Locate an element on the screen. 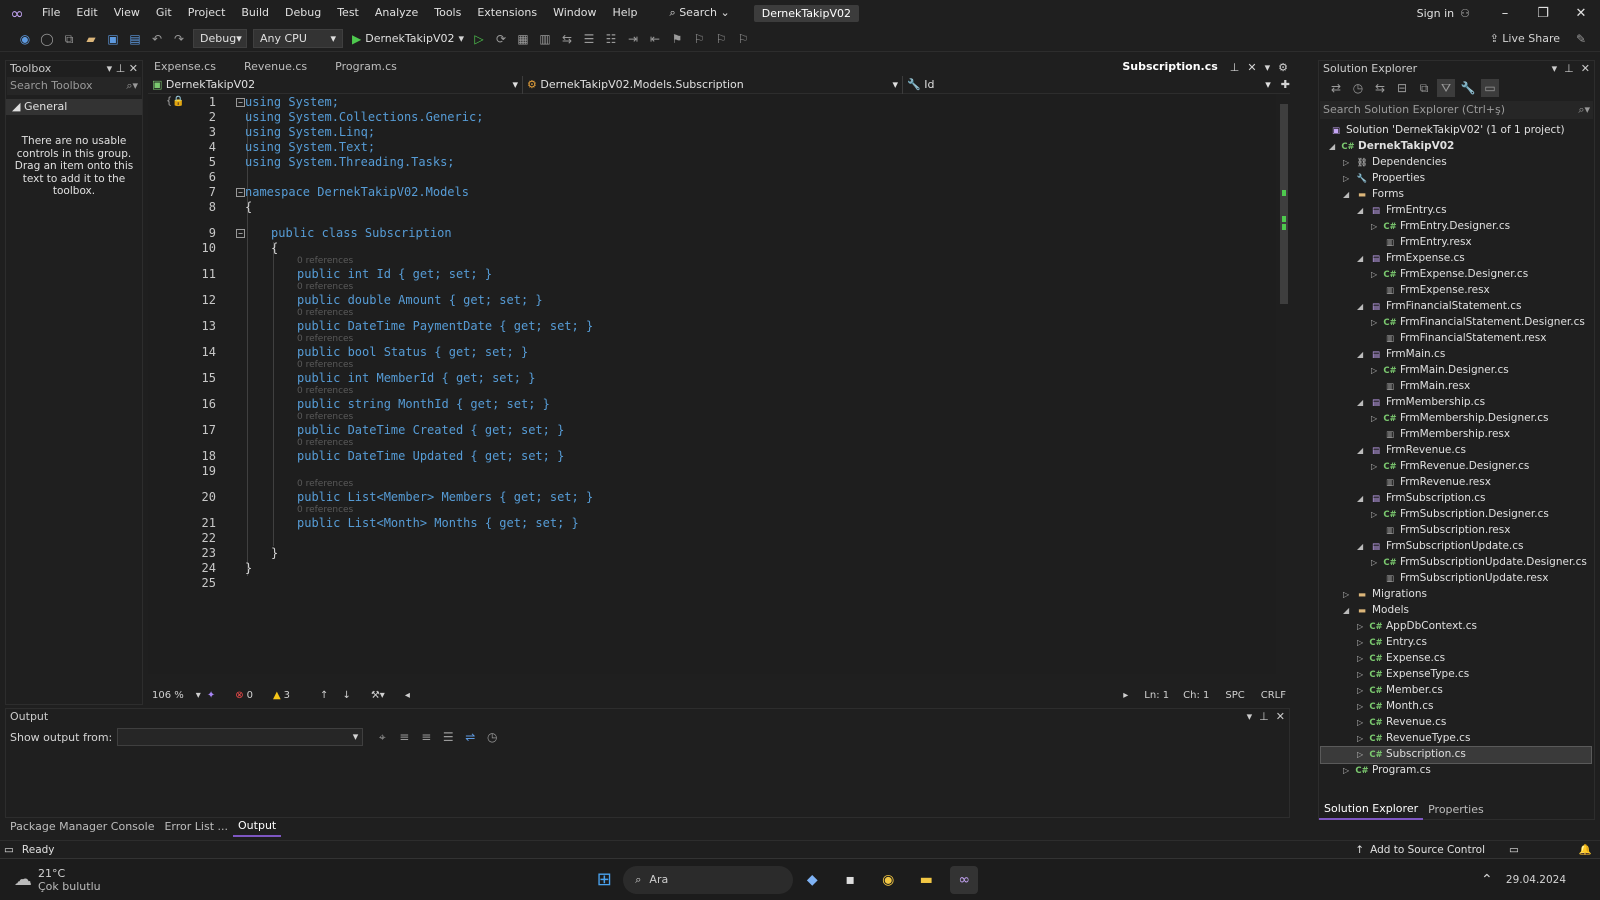 The width and height of the screenshot is (1600, 900). intellicode-icon: ✦ is located at coordinates (211, 695).